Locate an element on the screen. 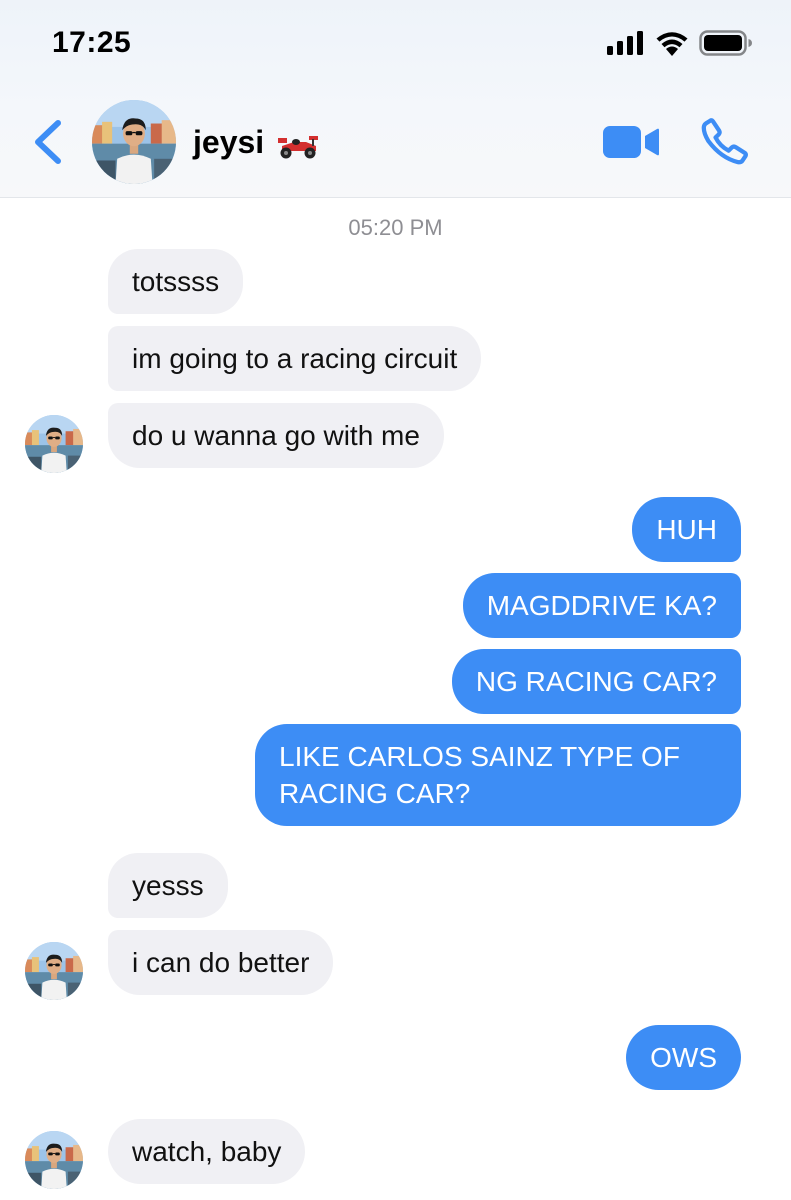 This screenshot has width=791, height=1200. message-bubble-outgoing: MAGDDRIVE KA? is located at coordinates (601, 605).